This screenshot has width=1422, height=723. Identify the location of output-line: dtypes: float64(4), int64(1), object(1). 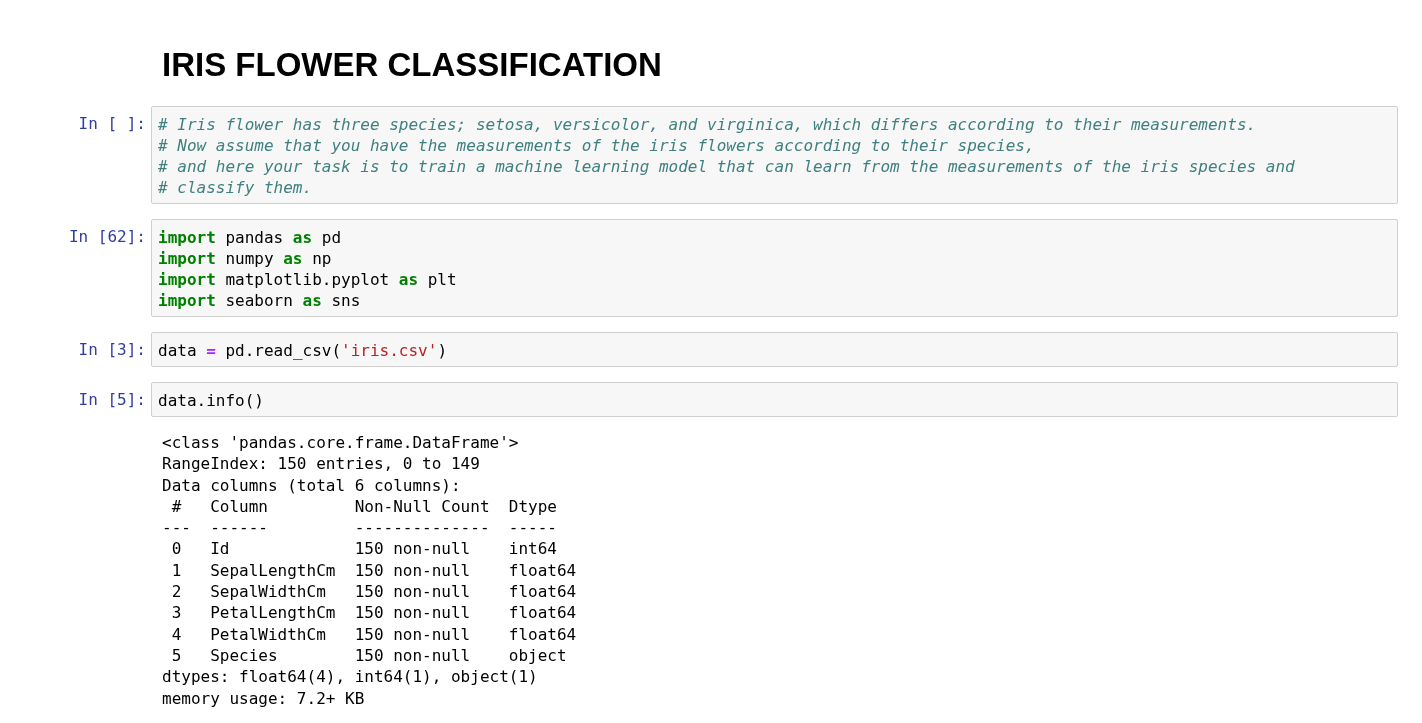
(350, 677).